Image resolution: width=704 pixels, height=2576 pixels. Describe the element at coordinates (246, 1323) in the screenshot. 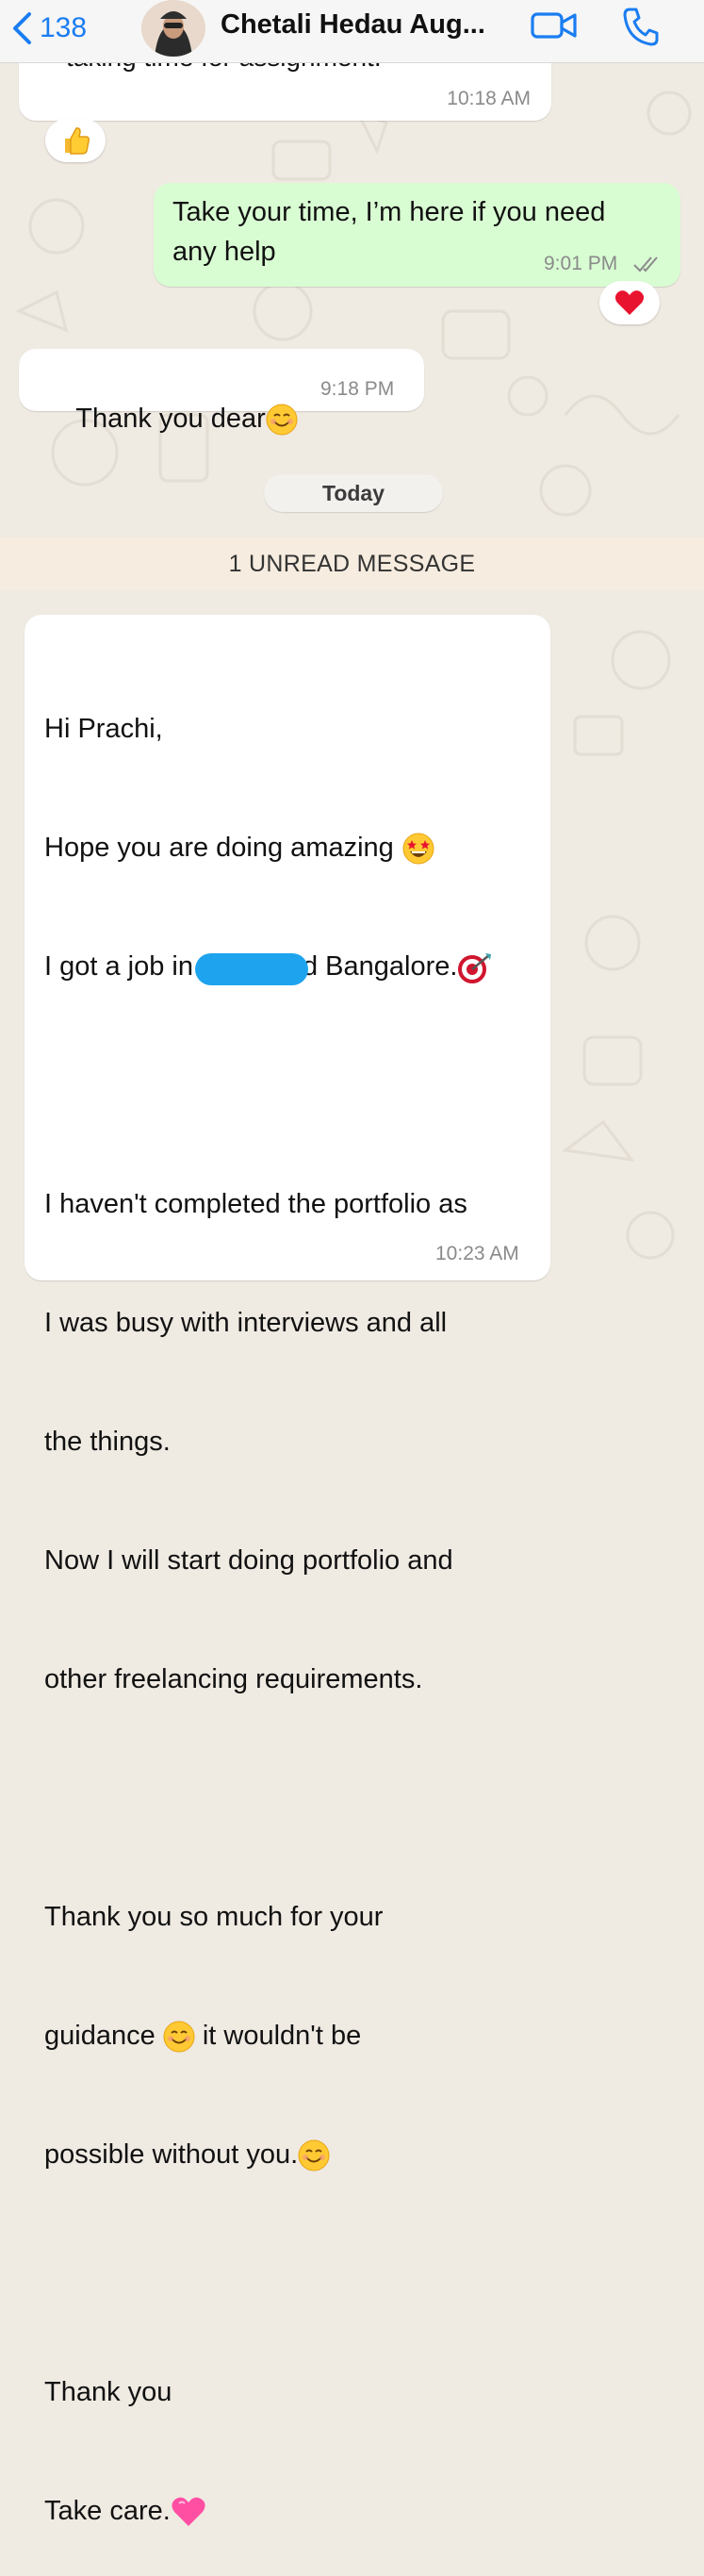

I see `message-line: I was busy with interviews and all` at that location.